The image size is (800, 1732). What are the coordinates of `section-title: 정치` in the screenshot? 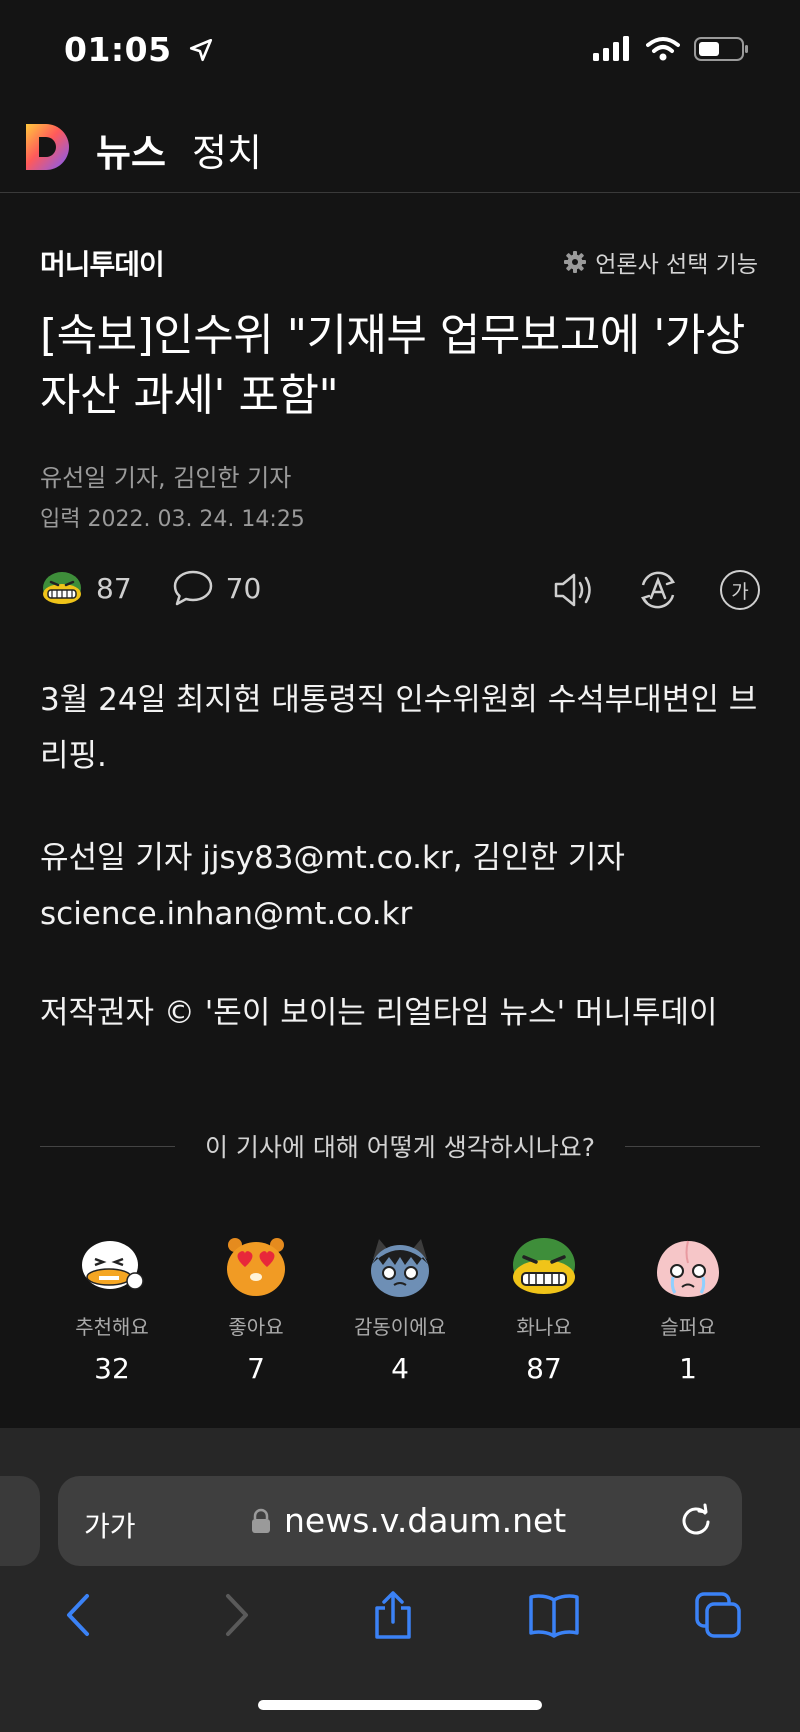 It's located at (227, 149).